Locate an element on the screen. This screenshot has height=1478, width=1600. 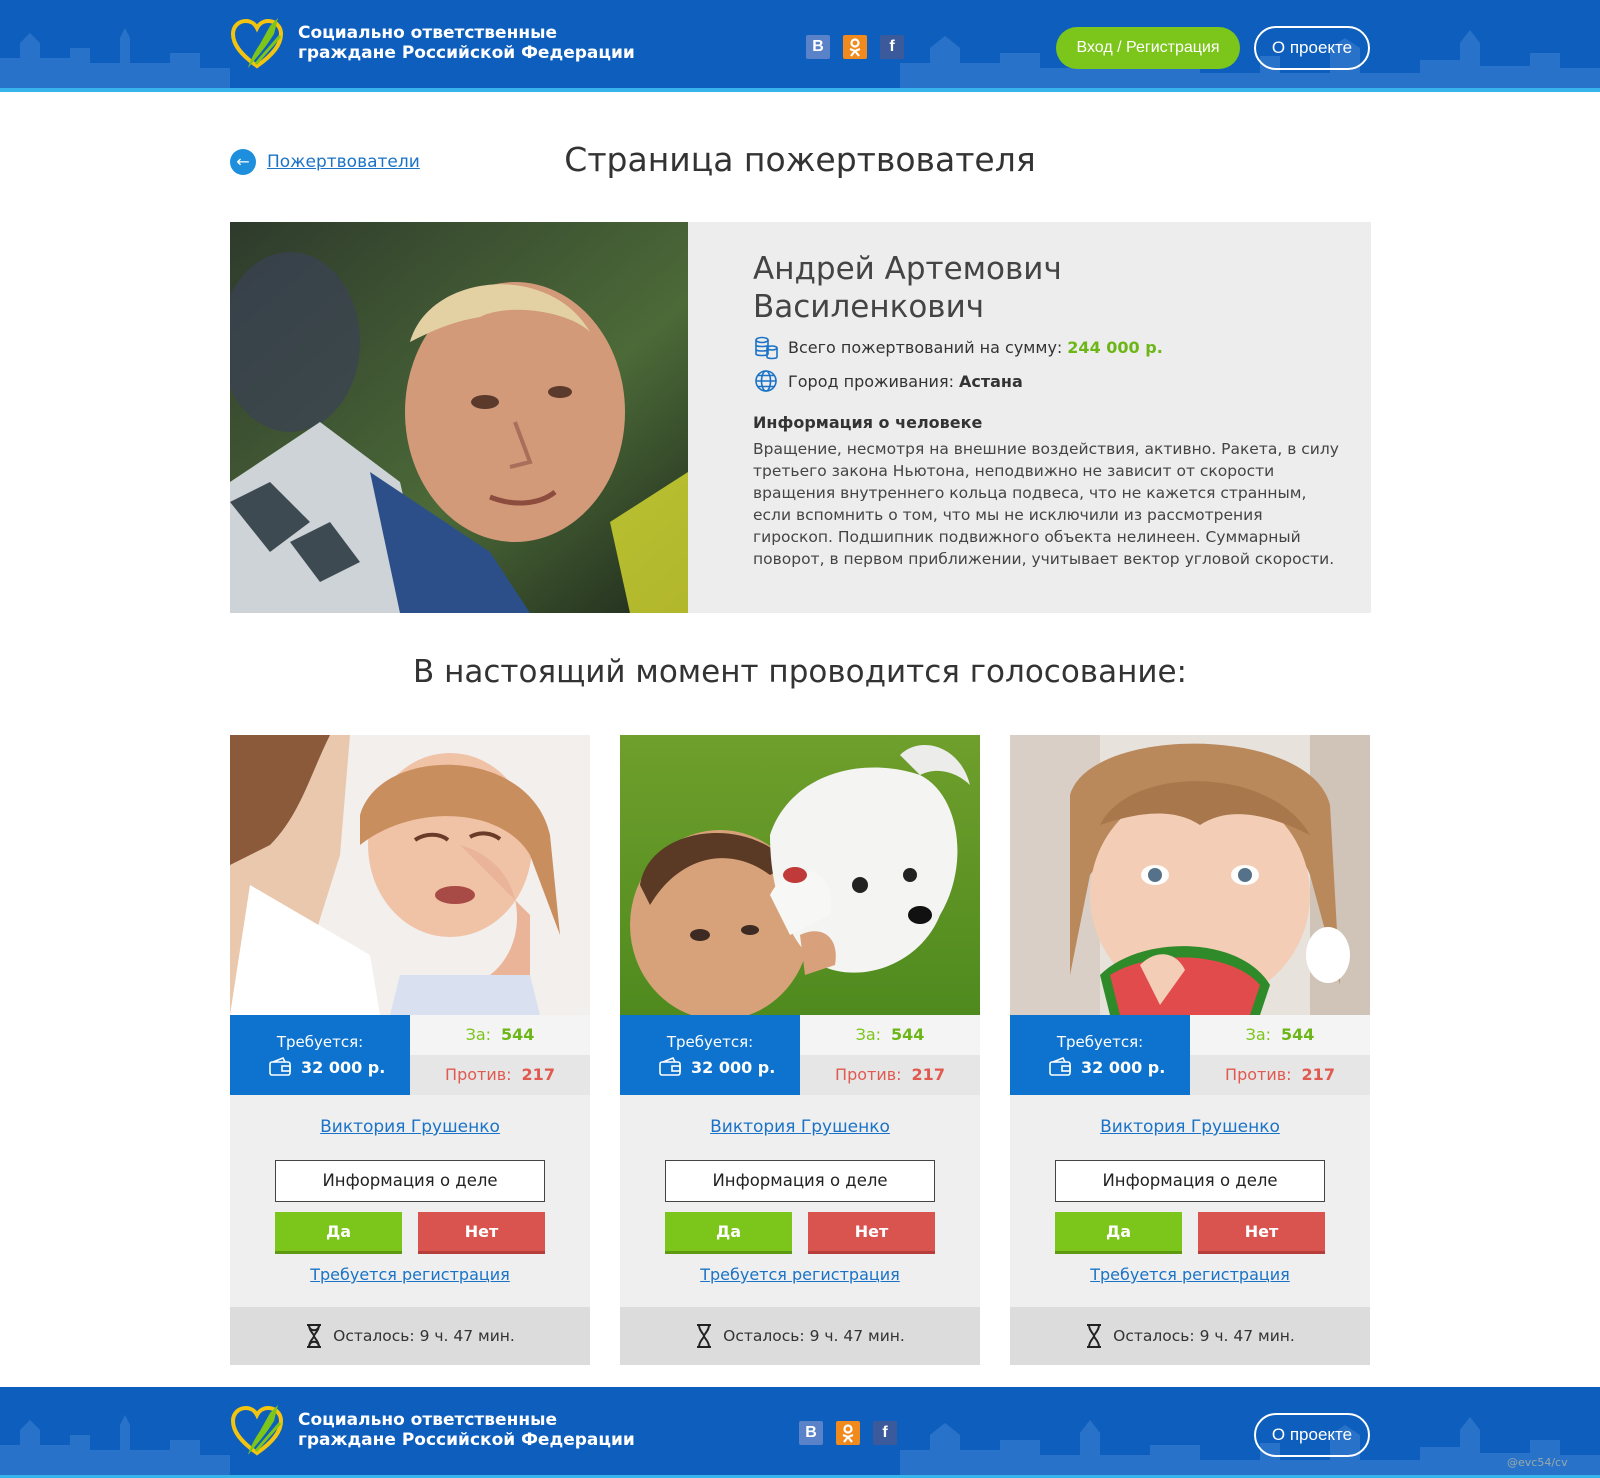
author-watermark: @evc54/cv is located at coordinates (1537, 1462).